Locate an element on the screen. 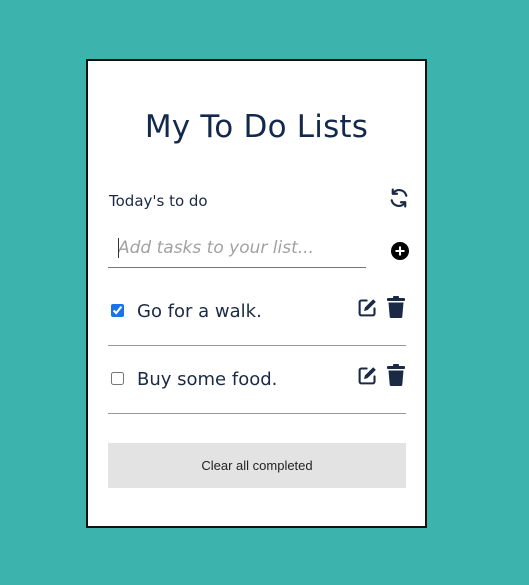 The height and width of the screenshot is (585, 529). task-input is located at coordinates (237, 248).